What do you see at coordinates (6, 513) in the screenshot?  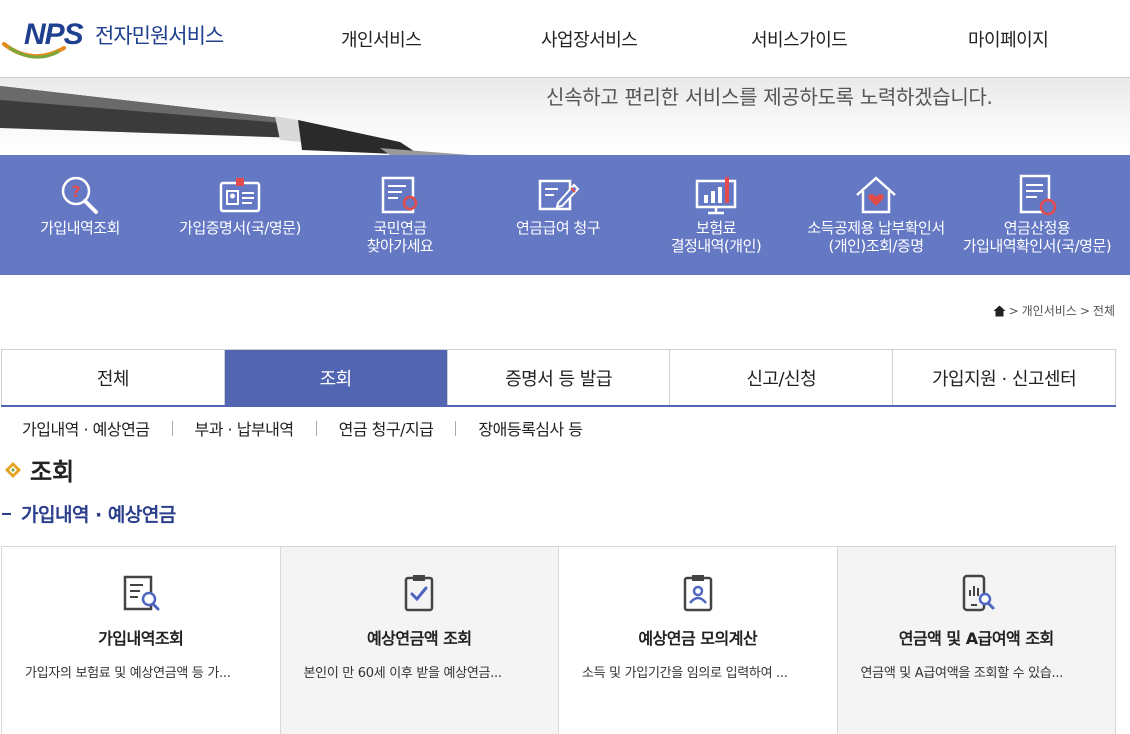 I see `dash-bullet` at bounding box center [6, 513].